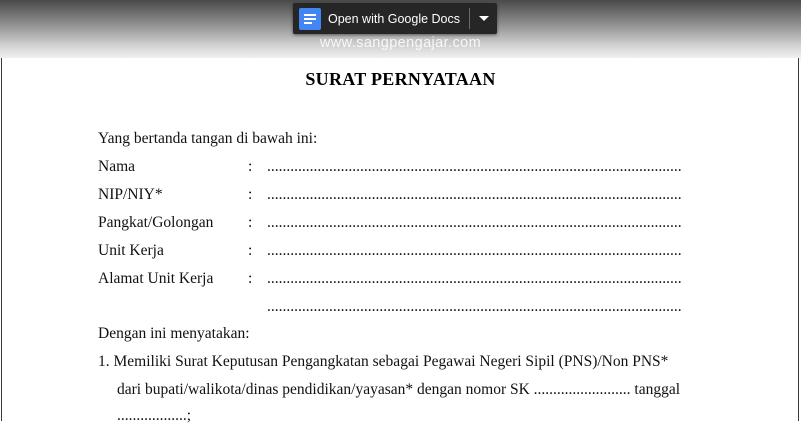 This screenshot has height=426, width=801. What do you see at coordinates (400, 43) in the screenshot?
I see `watermark: www.sangpengajar.com` at bounding box center [400, 43].